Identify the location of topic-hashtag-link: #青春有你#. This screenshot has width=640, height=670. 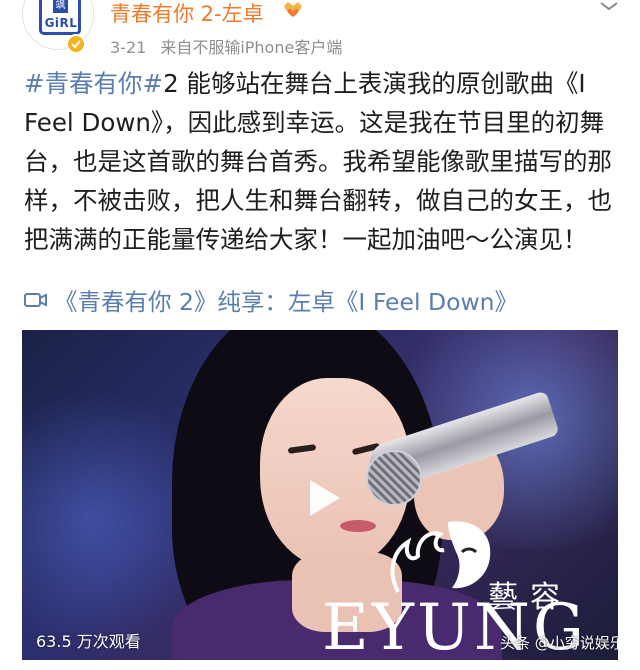
(93, 83).